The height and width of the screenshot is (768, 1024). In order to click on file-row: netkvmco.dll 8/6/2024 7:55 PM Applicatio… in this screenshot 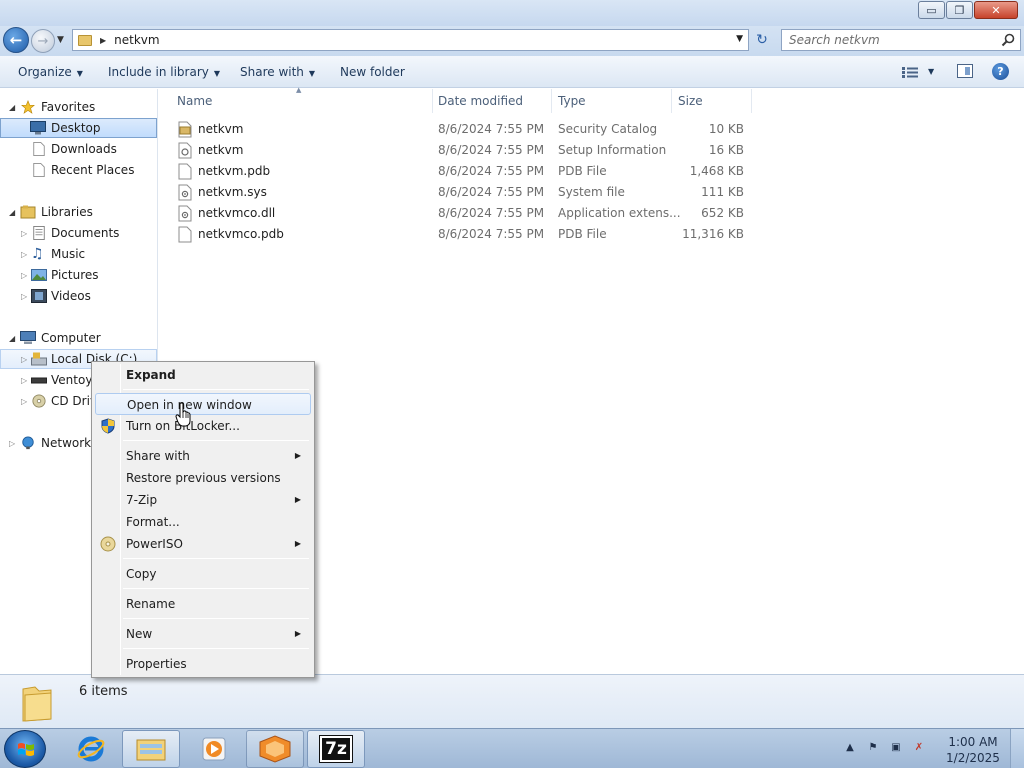, I will do `click(464, 213)`.